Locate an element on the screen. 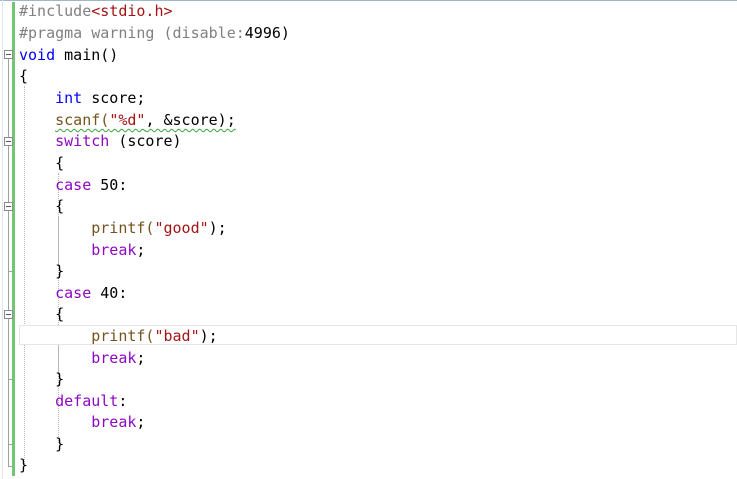 The image size is (737, 479). keyword-default: default is located at coordinates (87, 401).